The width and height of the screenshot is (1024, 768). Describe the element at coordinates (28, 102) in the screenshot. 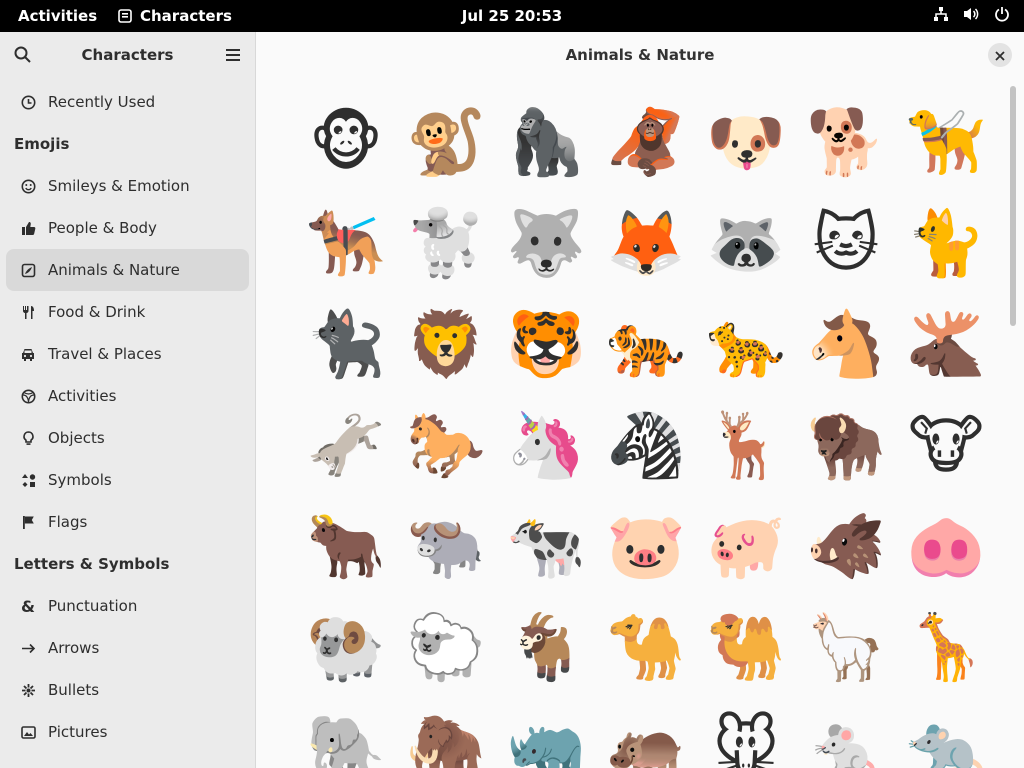

I see `clock-icon` at that location.